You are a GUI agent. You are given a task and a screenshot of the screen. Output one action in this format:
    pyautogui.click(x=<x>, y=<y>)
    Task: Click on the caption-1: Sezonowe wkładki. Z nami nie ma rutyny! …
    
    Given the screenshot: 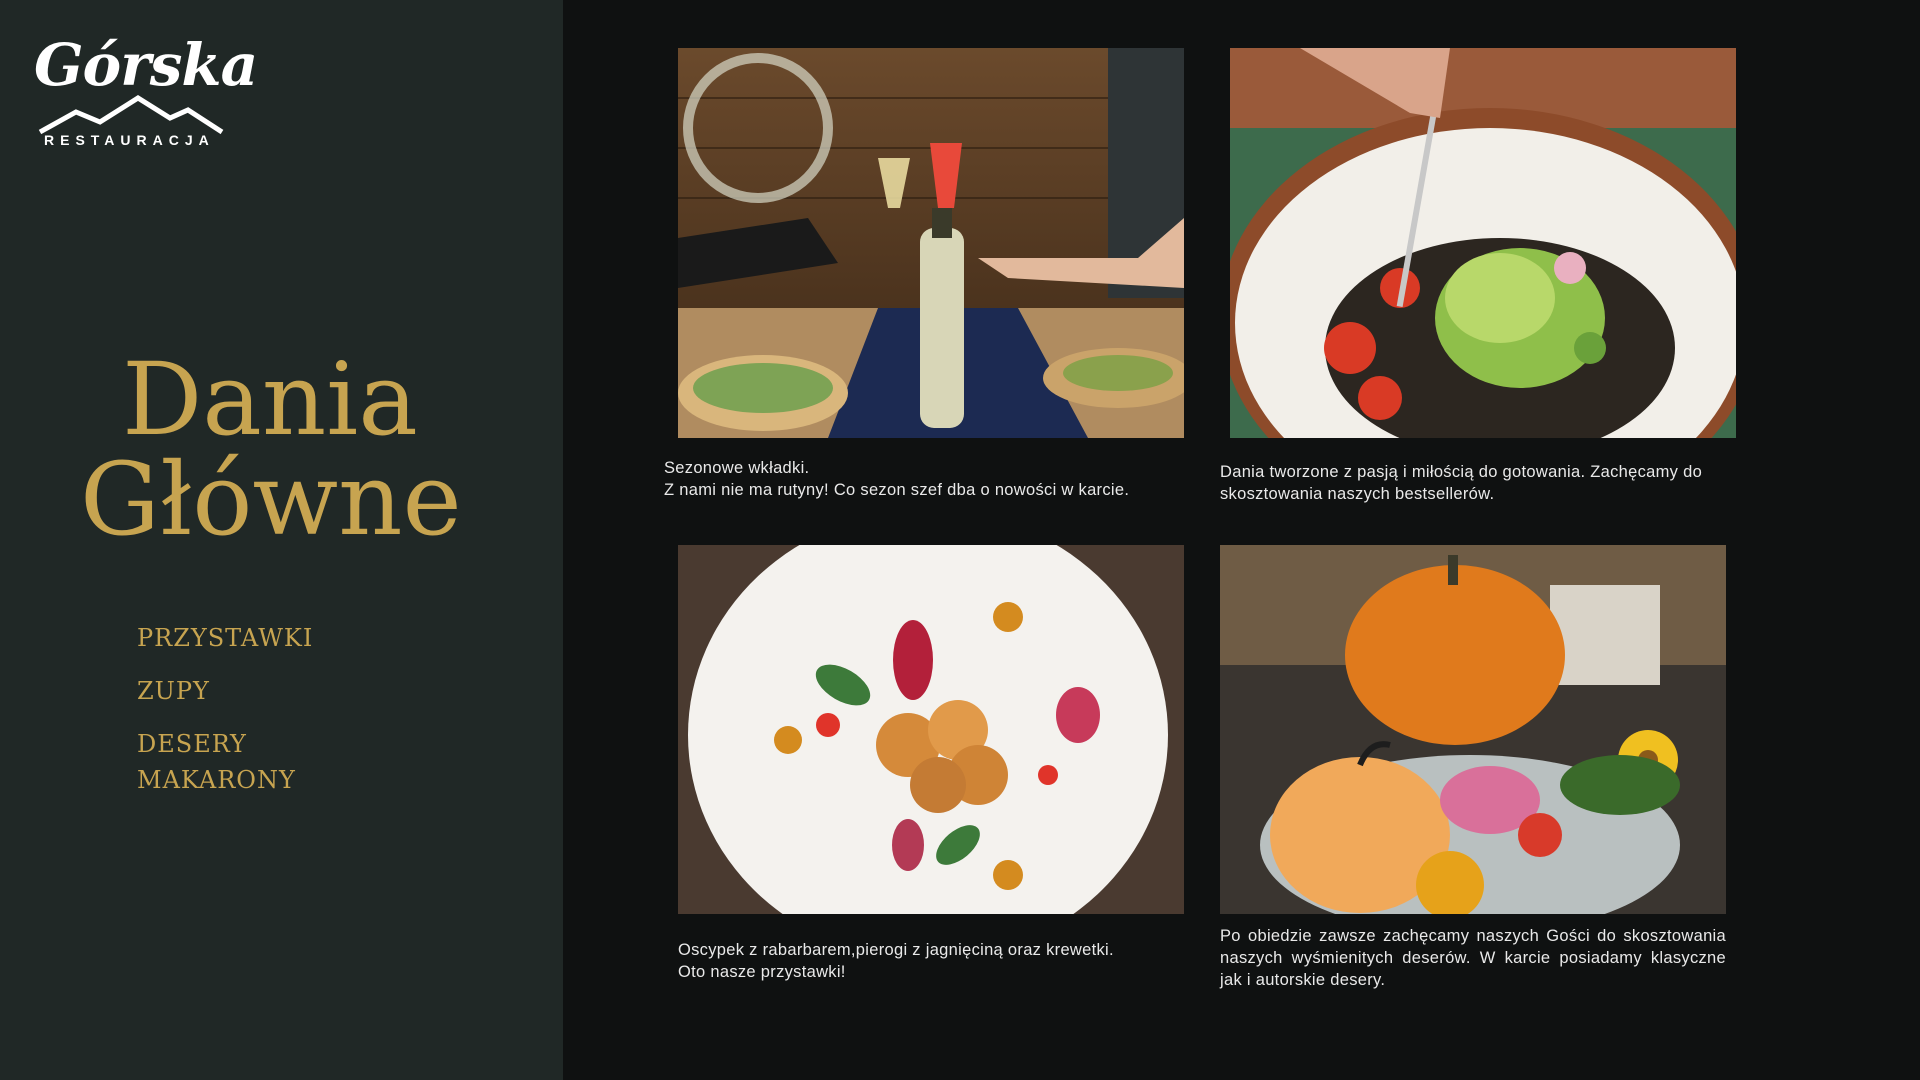 What is the action you would take?
    pyautogui.click(x=934, y=479)
    